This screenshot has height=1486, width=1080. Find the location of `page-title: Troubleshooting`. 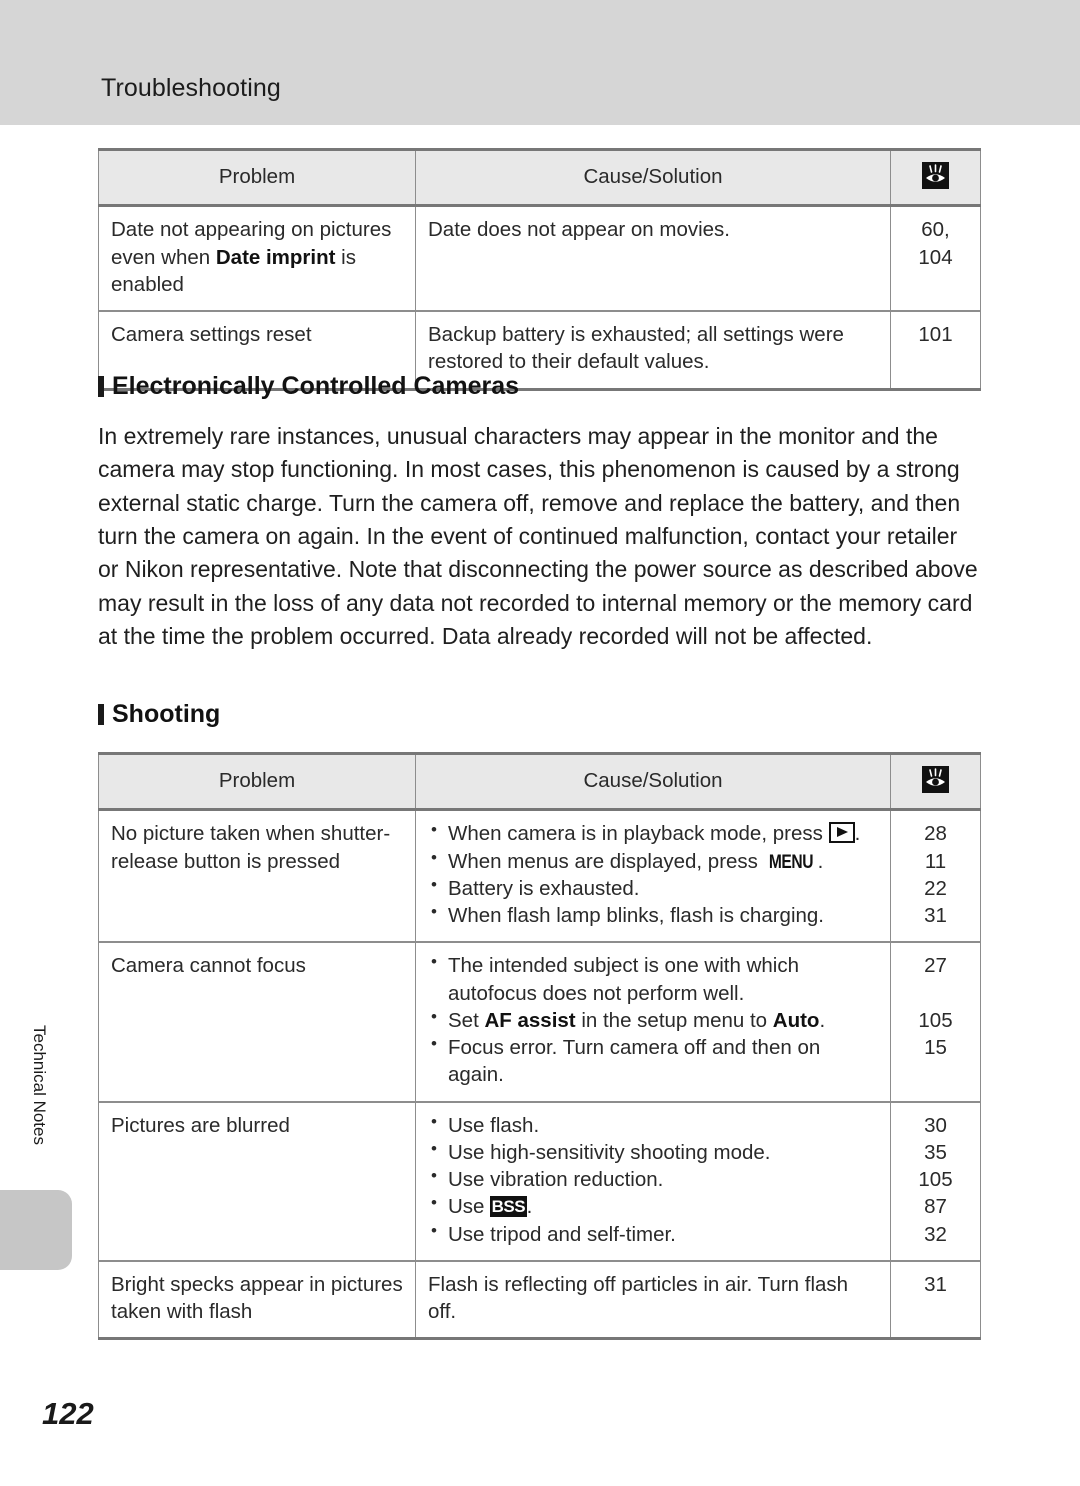

page-title: Troubleshooting is located at coordinates (191, 88).